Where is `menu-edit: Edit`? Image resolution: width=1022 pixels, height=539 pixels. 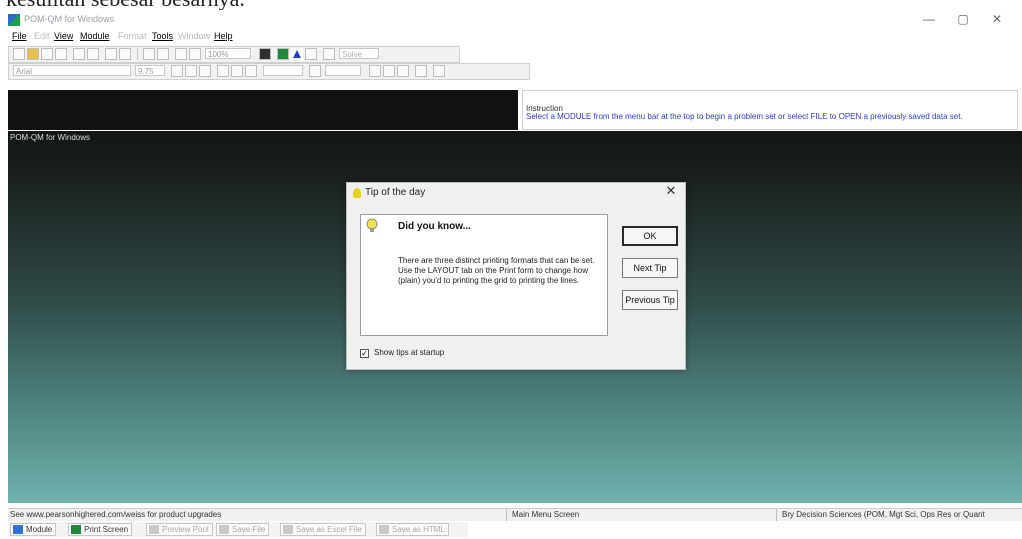
menu-edit: Edit is located at coordinates (42, 36).